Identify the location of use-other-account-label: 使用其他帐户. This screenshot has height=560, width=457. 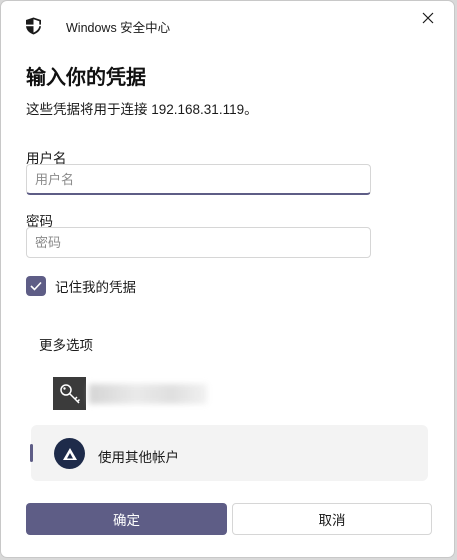
(138, 457).